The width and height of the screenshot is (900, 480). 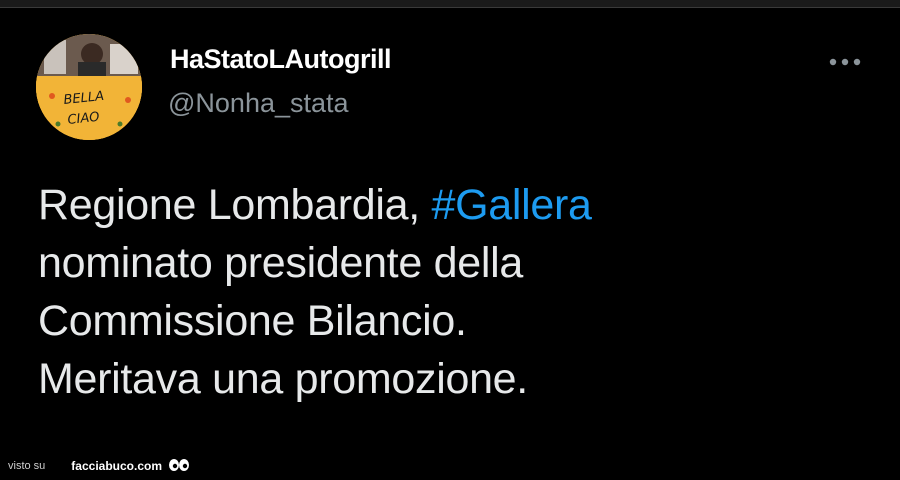 What do you see at coordinates (235, 205) in the screenshot?
I see `tweet-line-1-text: Regione Lombardia,` at bounding box center [235, 205].